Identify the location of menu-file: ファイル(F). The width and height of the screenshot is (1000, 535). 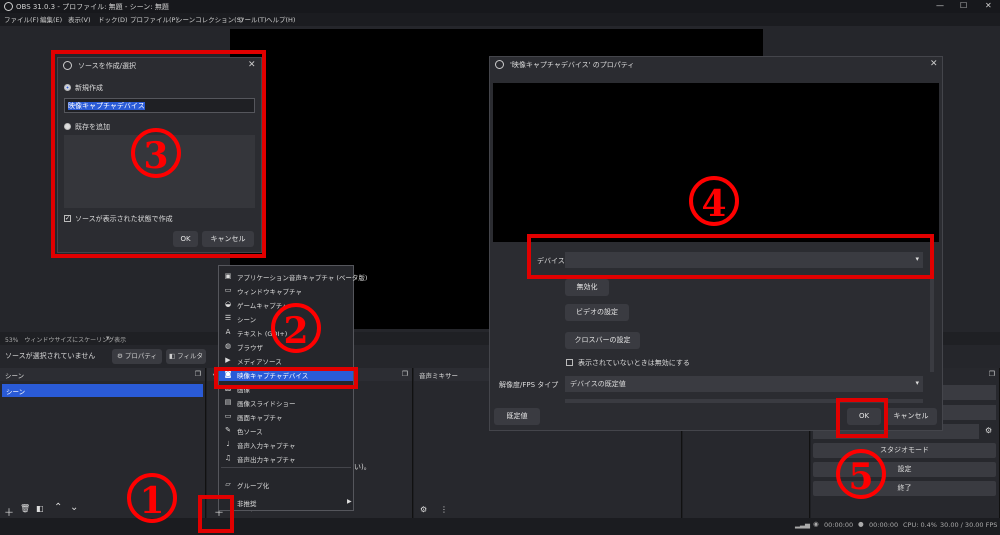
(21, 19).